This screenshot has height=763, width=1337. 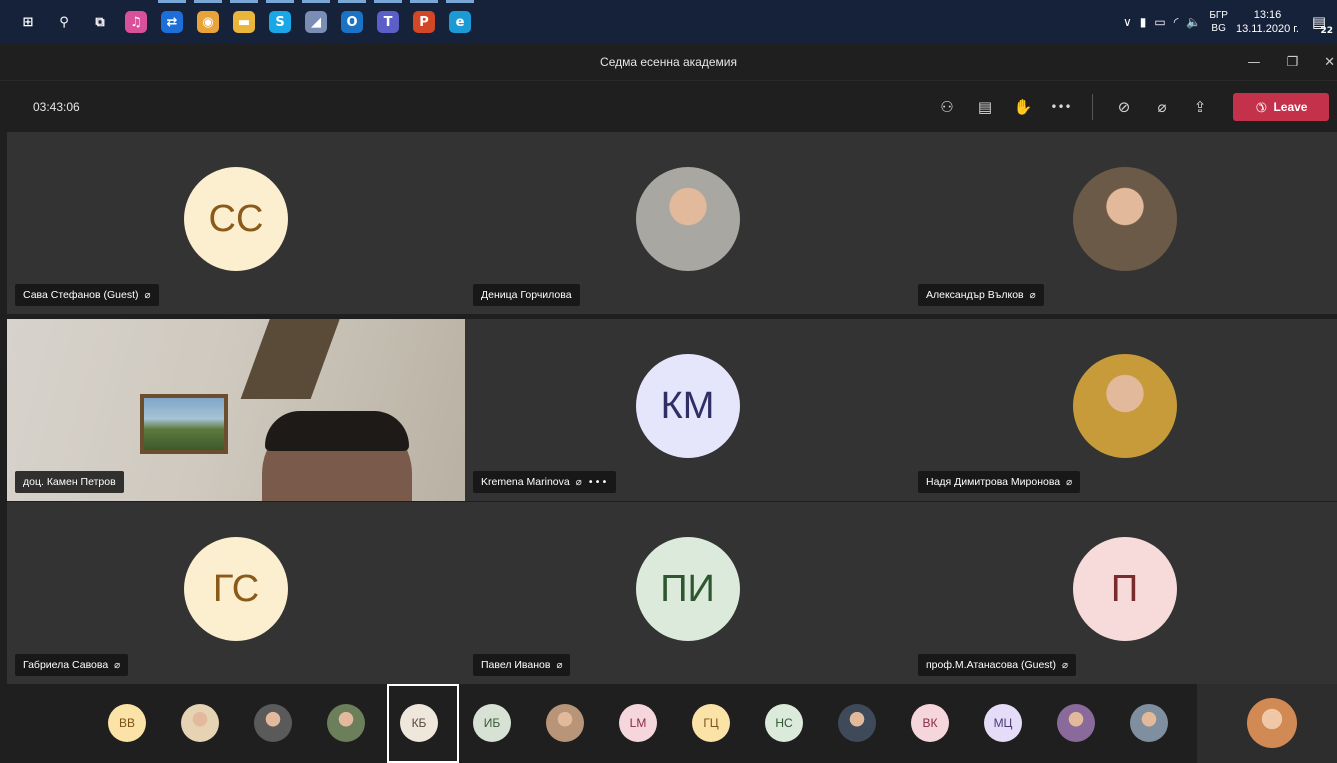 I want to click on participant-tile: КМ Kremena Marinova ⌀ •••, so click(x=687, y=410).